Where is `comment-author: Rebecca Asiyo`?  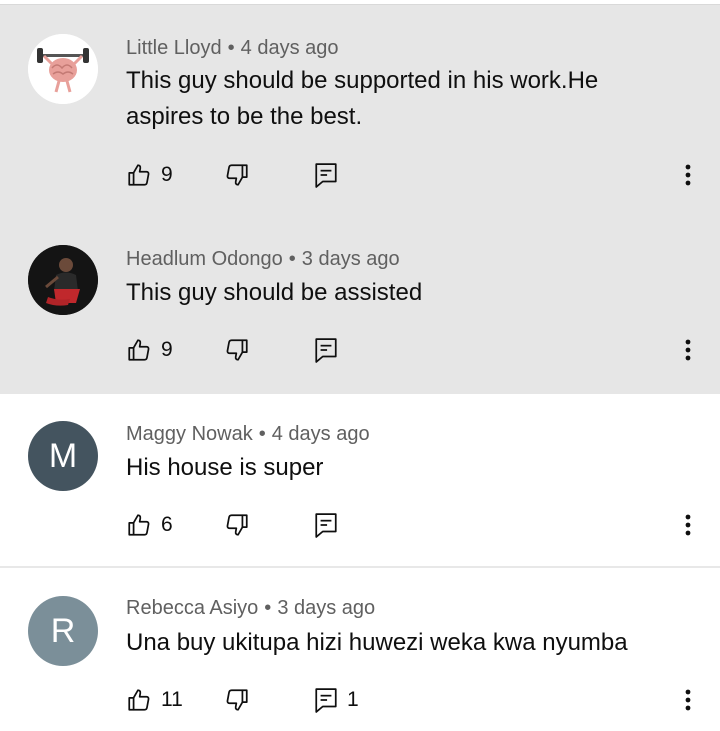 comment-author: Rebecca Asiyo is located at coordinates (192, 608).